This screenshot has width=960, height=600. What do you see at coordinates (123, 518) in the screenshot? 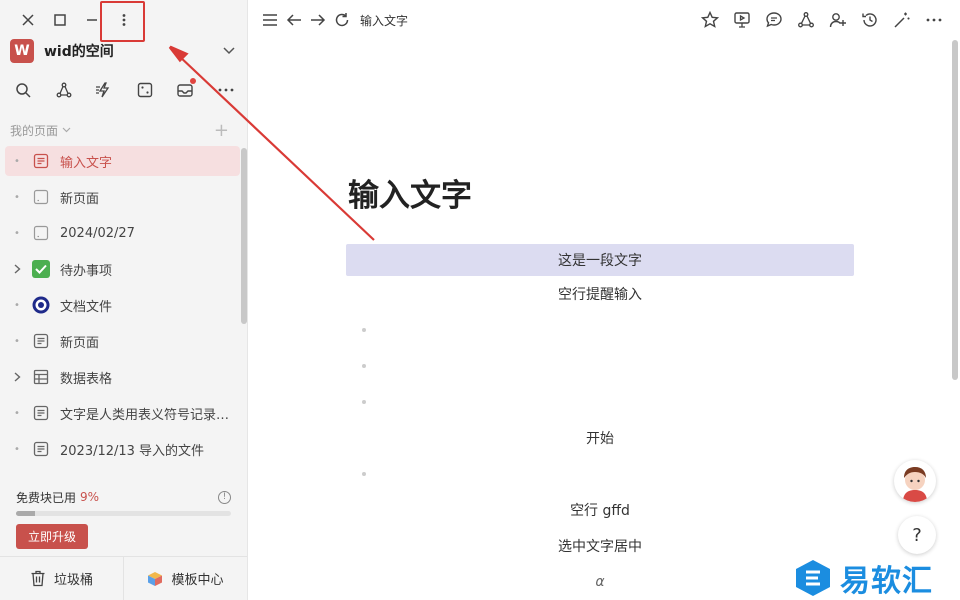
I see `usage-panel: 免费块已用 9% ! 立即升级` at bounding box center [123, 518].